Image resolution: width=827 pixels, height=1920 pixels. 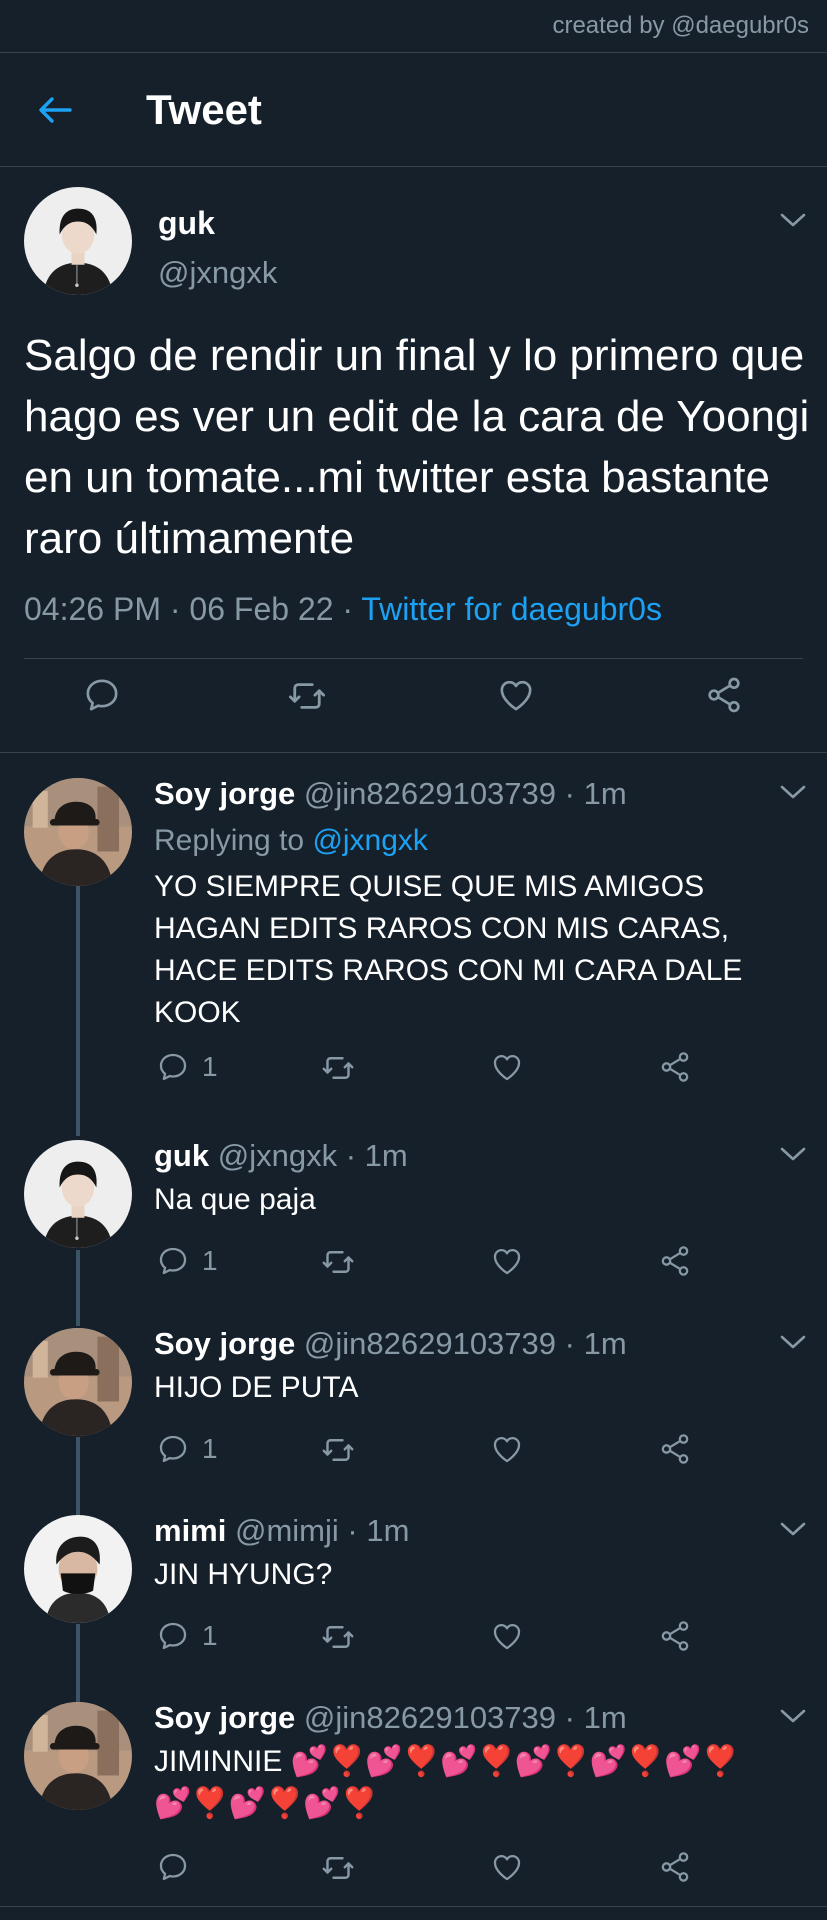 What do you see at coordinates (217, 273) in the screenshot?
I see `author-handle: @jxngxk` at bounding box center [217, 273].